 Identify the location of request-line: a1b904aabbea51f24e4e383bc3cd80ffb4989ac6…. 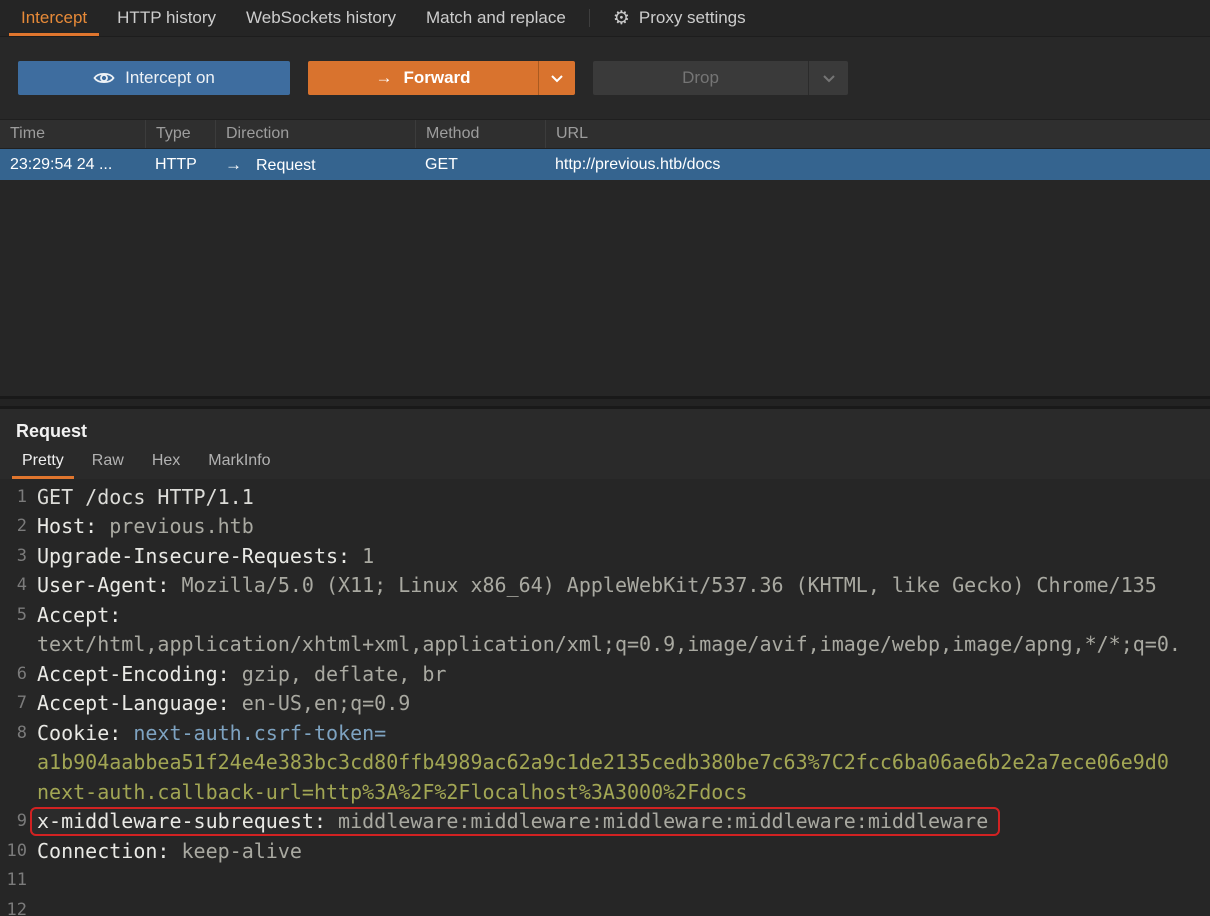
(605, 763).